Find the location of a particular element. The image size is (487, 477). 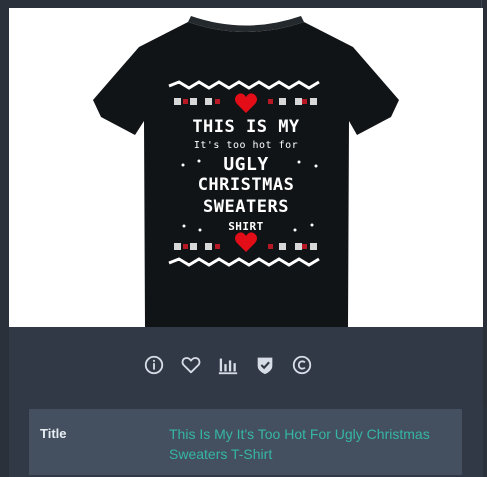

heart-icon is located at coordinates (191, 365).